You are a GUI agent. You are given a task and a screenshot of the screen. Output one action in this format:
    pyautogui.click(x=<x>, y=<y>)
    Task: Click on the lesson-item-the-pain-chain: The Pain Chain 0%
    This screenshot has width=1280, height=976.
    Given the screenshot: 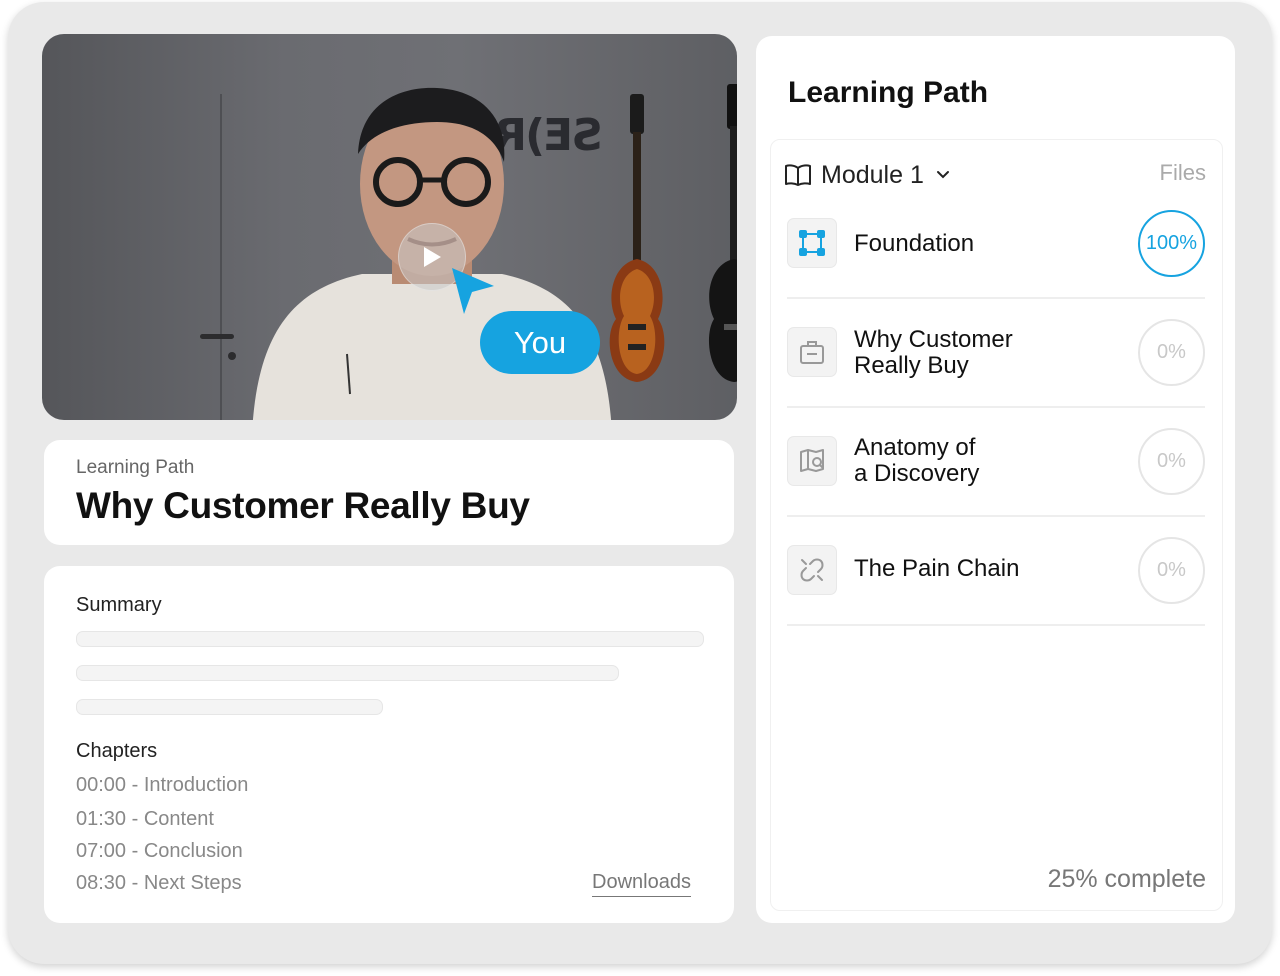 What is the action you would take?
    pyautogui.click(x=996, y=570)
    